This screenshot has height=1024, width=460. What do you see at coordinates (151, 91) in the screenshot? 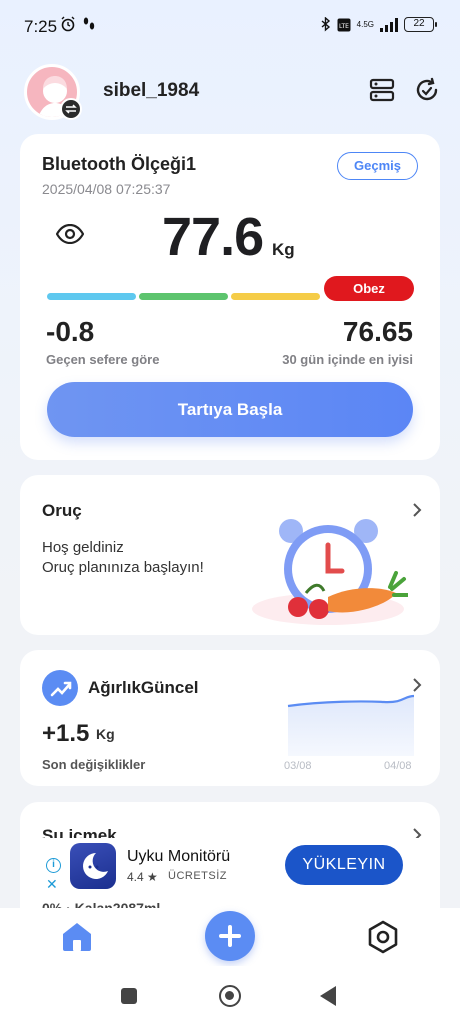
I see `username: sibel_1984` at bounding box center [151, 91].